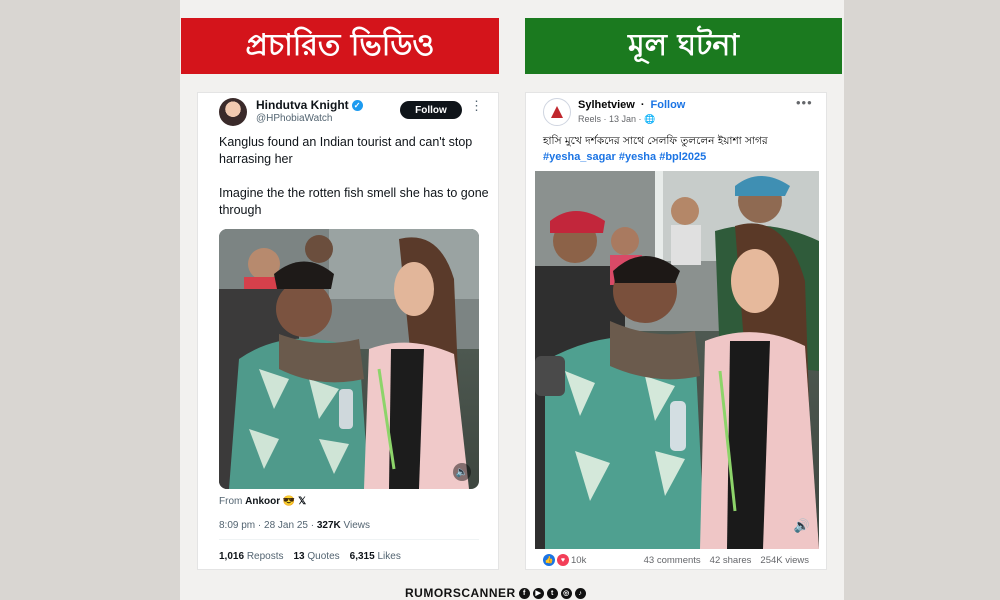  I want to click on follow-button: Follow, so click(431, 110).